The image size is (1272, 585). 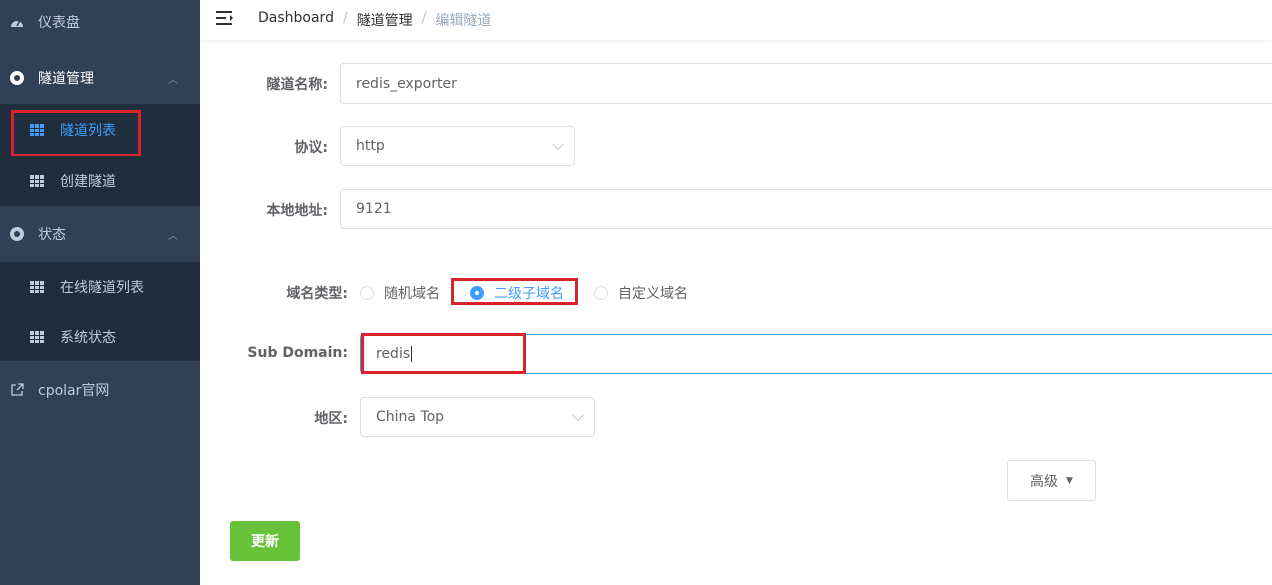 I want to click on sidebar-item-label: 在线隧道列表, so click(x=102, y=288).